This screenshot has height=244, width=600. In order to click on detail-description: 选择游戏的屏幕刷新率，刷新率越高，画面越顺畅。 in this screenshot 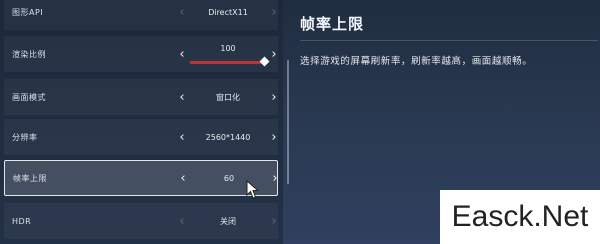, I will do `click(416, 61)`.